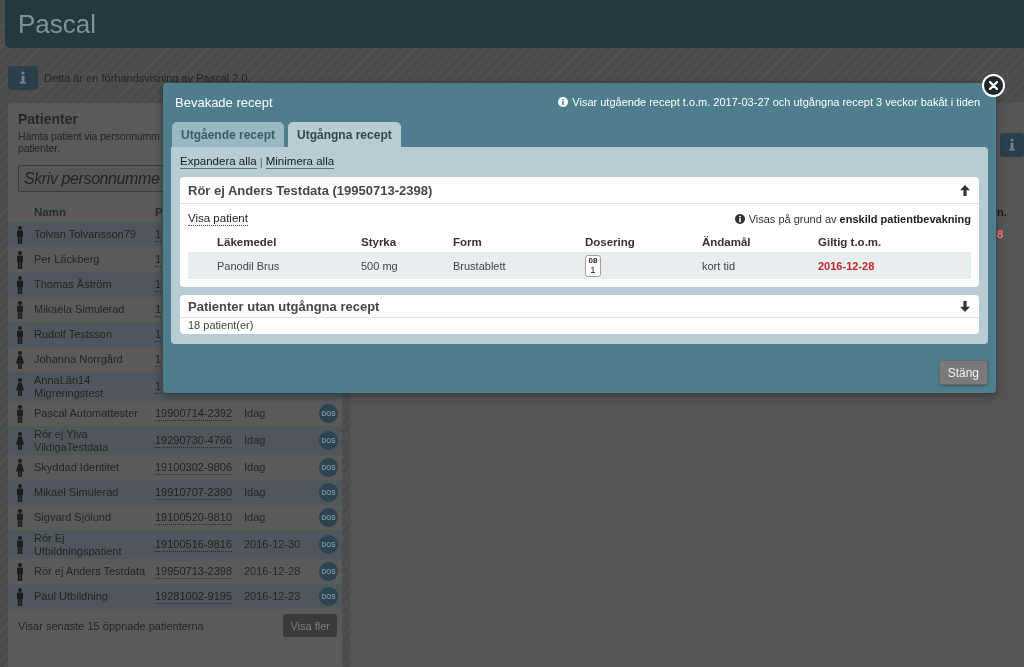 The image size is (1024, 667). I want to click on card-title: Patienter utan utgångna recept, so click(284, 306).